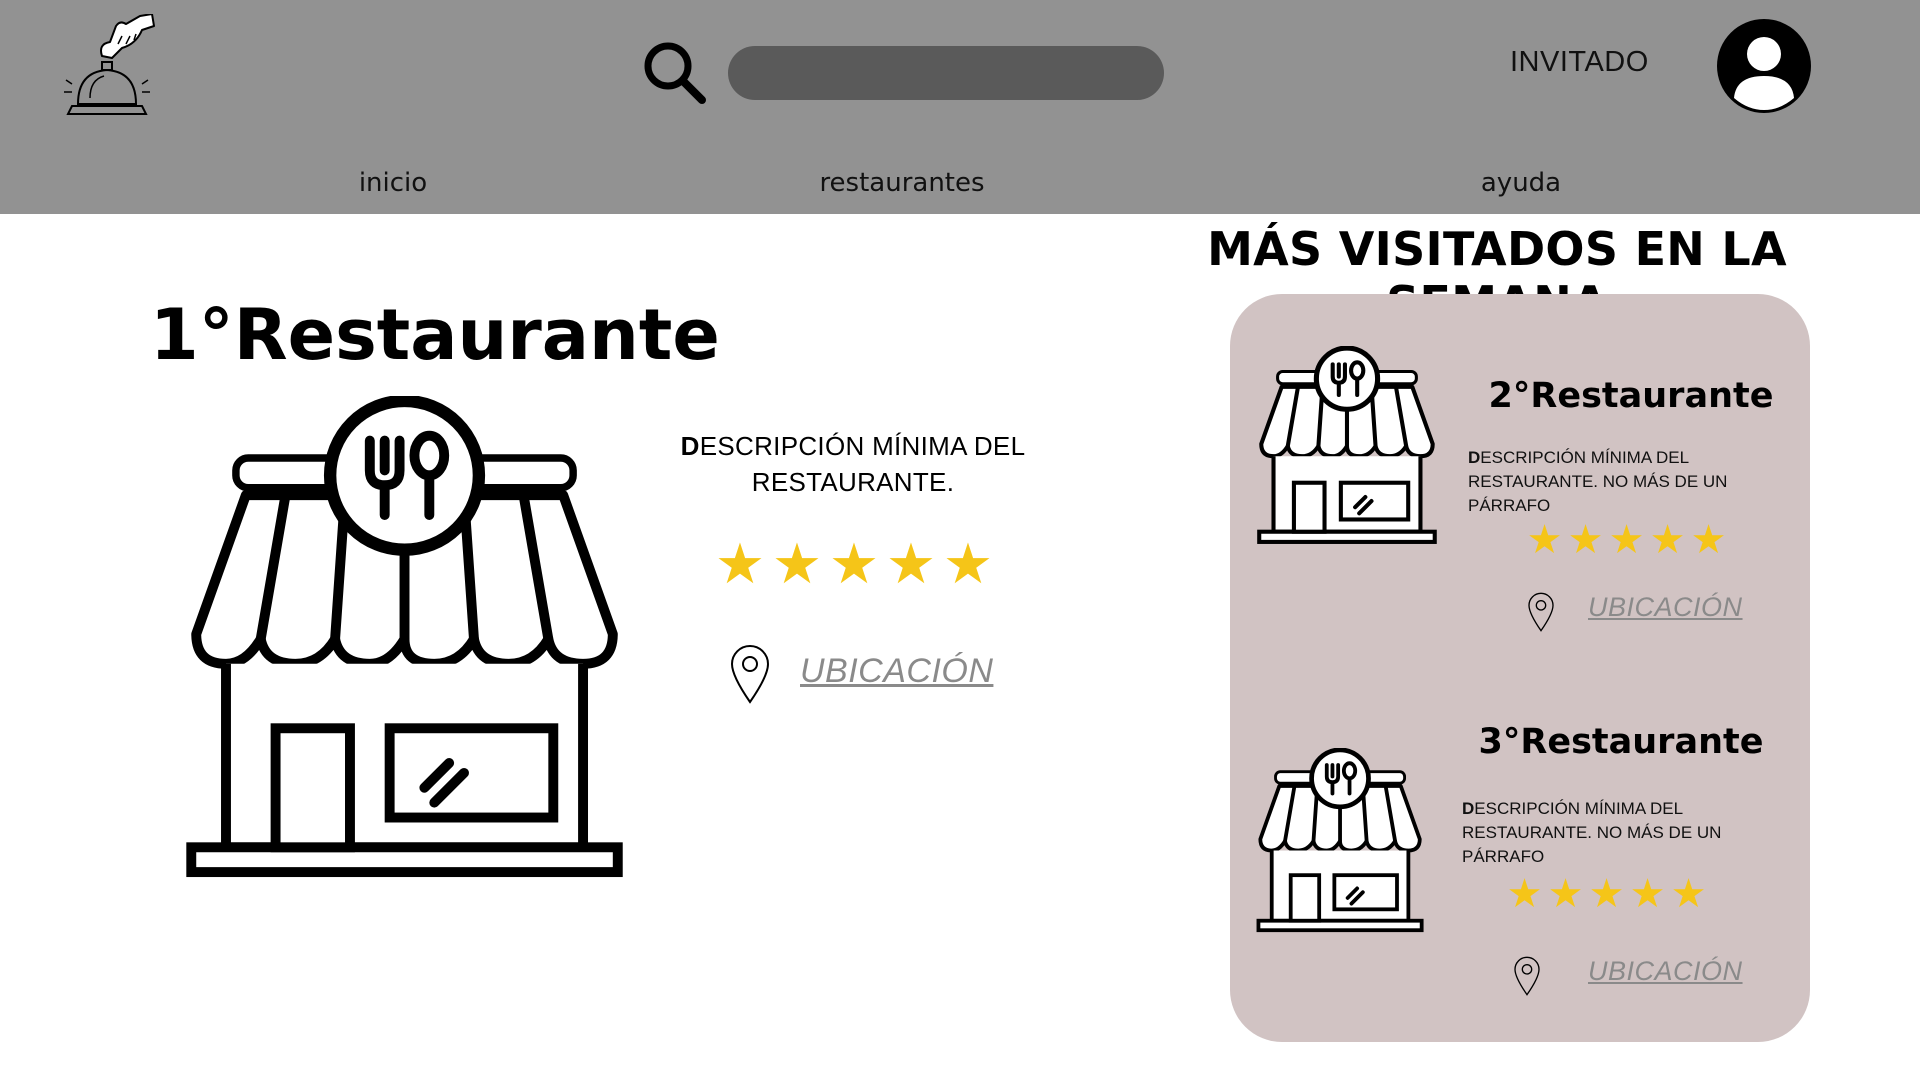 The height and width of the screenshot is (1080, 1920). I want to click on restaurant-3-title: 3°Restaurante, so click(1621, 742).